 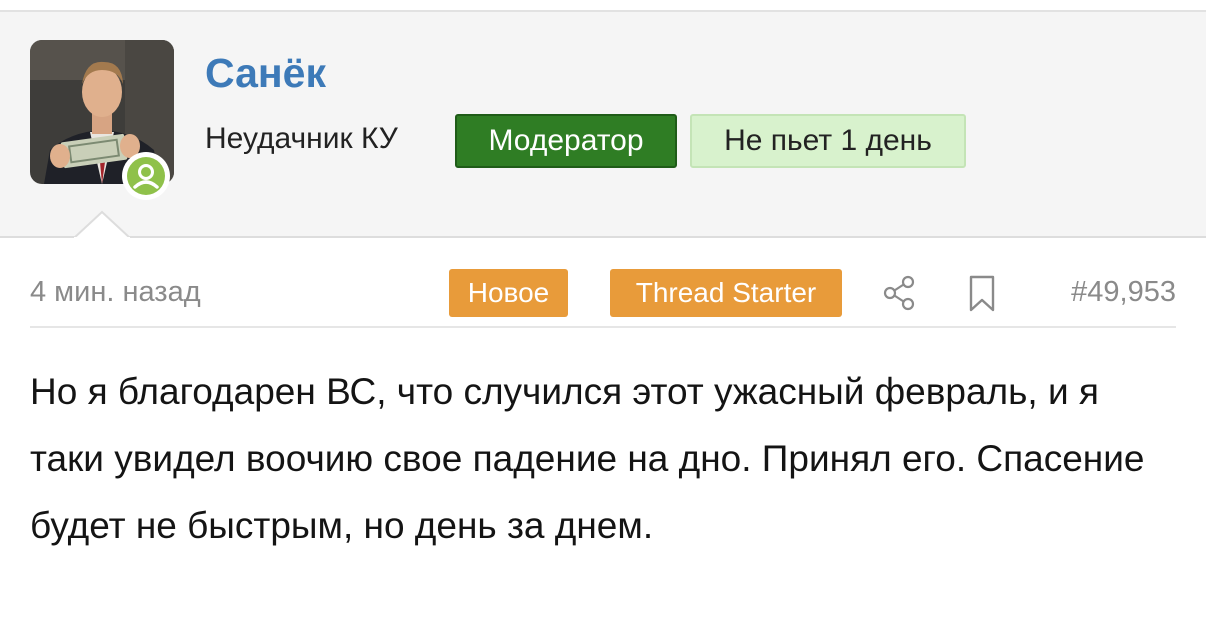 I want to click on top-divider, so click(x=603, y=6).